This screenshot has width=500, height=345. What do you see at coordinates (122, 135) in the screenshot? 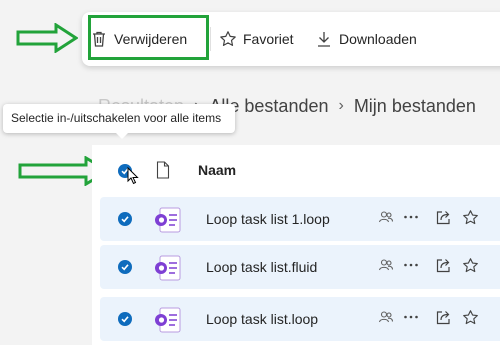
I see `tooltip-tail` at bounding box center [122, 135].